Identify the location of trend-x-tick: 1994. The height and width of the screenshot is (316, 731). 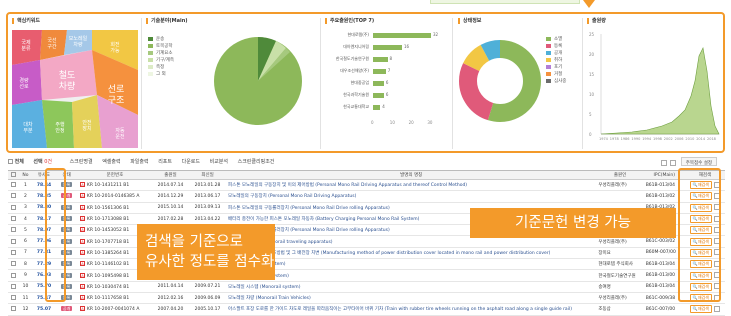
(647, 139).